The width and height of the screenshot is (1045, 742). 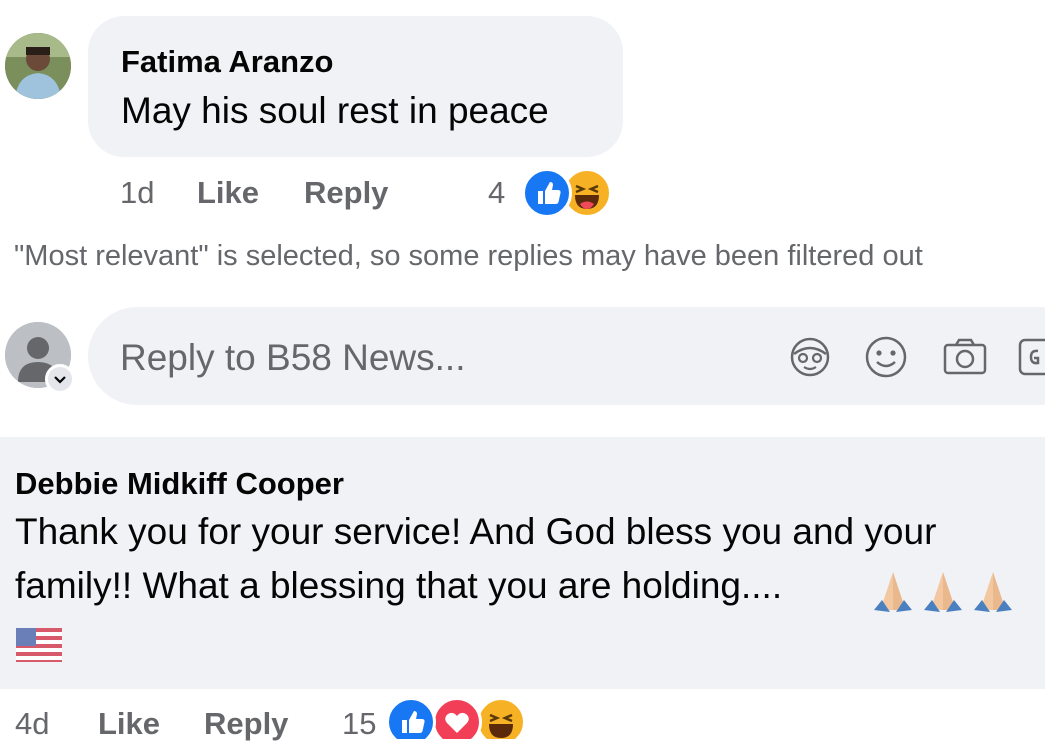 What do you see at coordinates (32, 724) in the screenshot?
I see `comment-time: 4d` at bounding box center [32, 724].